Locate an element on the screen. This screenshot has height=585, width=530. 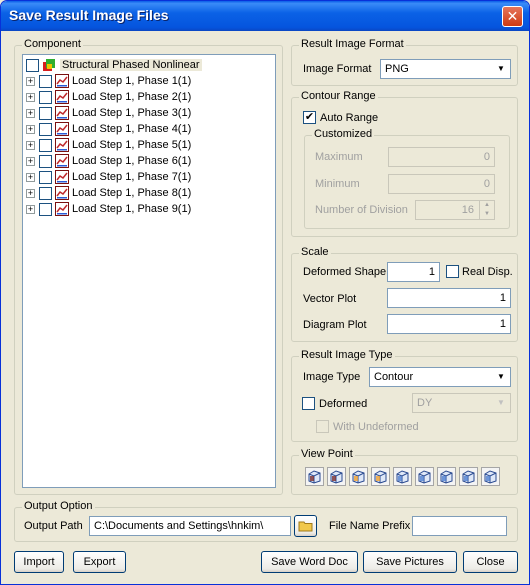
tree-item: + Load Step 1, Phase 9(1) is located at coordinates (108, 209).